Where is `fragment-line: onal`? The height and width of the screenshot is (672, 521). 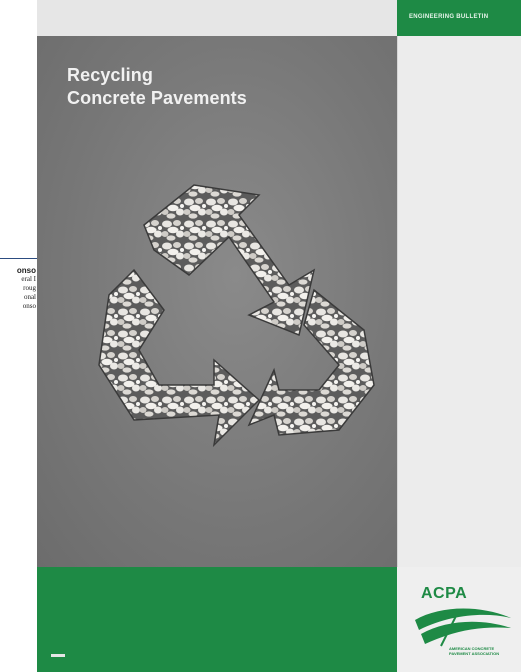 fragment-line: onal is located at coordinates (29, 297).